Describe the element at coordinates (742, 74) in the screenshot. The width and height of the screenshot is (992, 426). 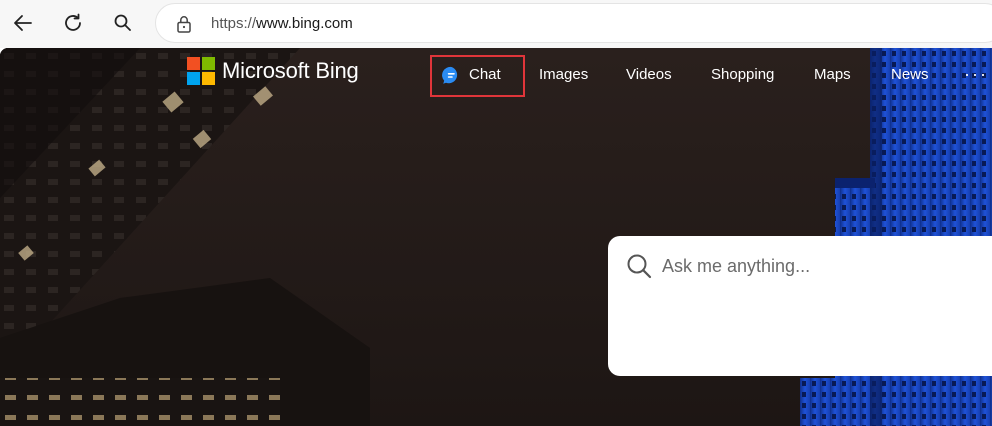
I see `nav-shopping: Shopping` at that location.